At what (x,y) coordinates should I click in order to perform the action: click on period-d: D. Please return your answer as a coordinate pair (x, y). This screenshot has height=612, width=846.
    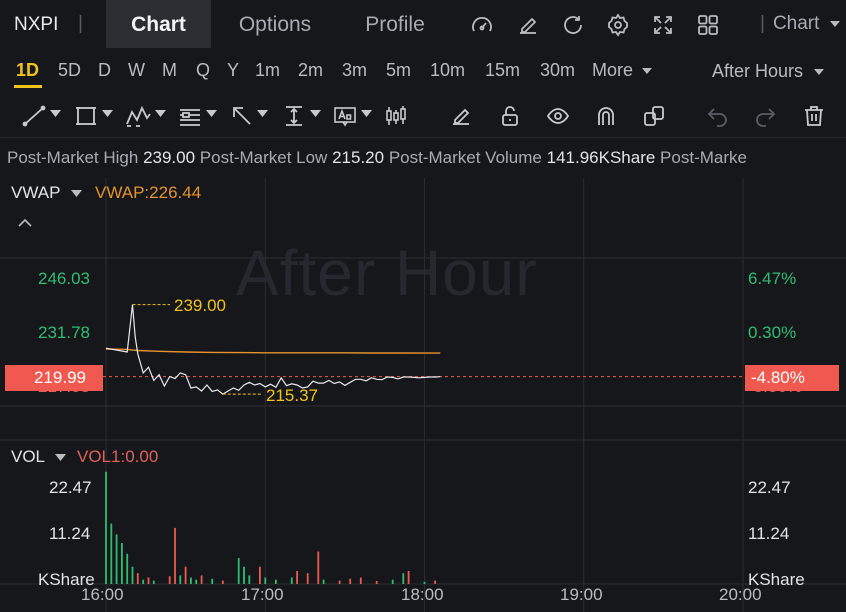
    Looking at the image, I should click on (104, 70).